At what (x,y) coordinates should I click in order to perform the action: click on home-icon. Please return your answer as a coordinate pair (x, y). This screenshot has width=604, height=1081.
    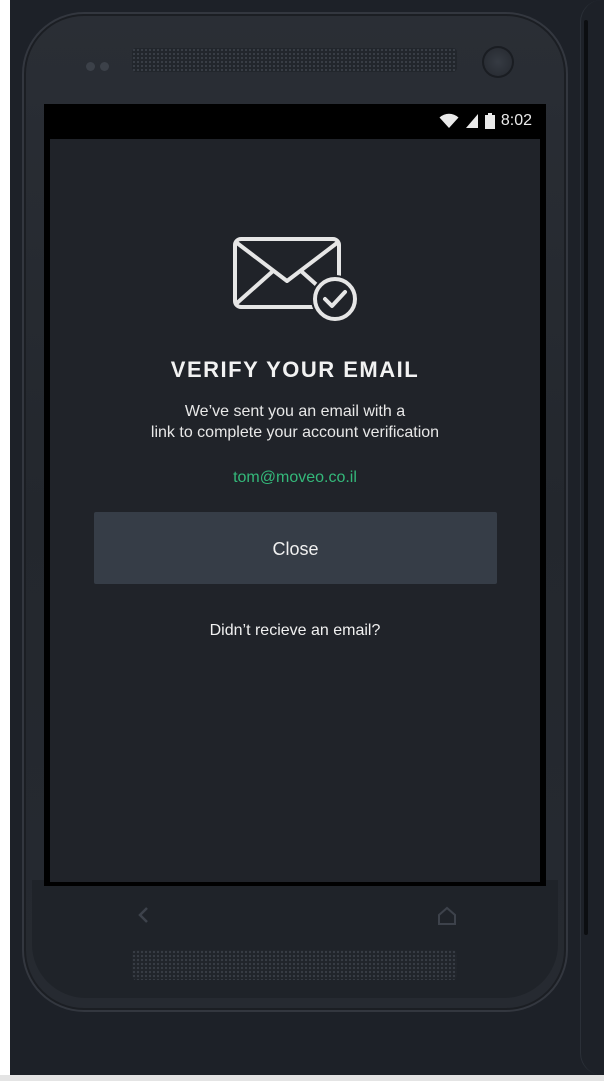
    Looking at the image, I should click on (447, 917).